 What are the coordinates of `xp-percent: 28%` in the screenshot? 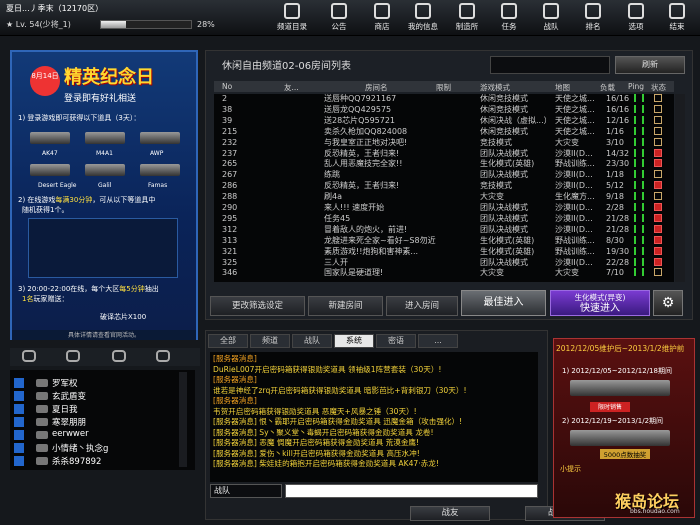 It's located at (206, 24).